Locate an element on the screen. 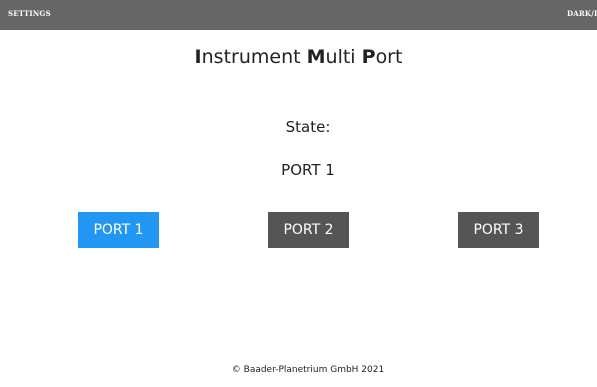  footer-copyright: © Baader-Planetrium GmbH 2021 is located at coordinates (308, 370).